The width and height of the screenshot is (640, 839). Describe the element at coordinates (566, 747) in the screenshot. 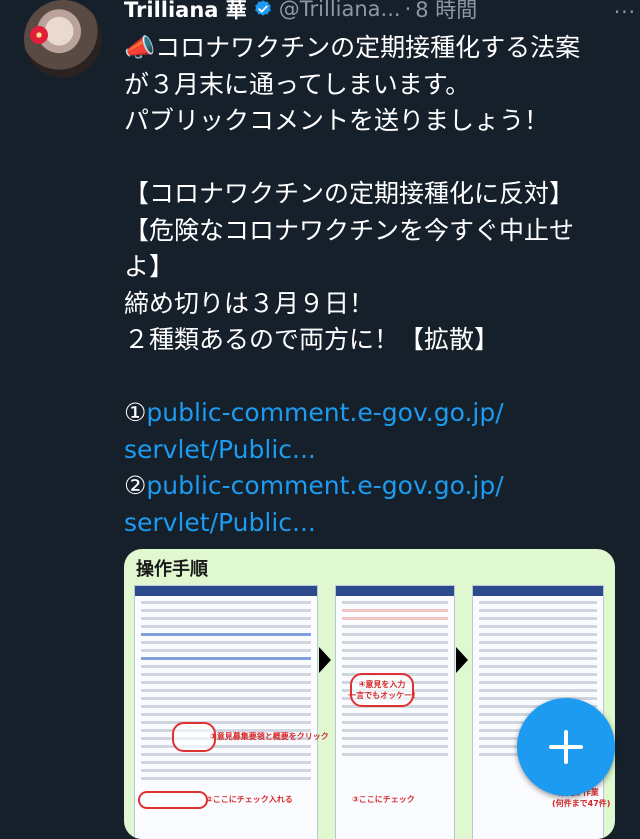

I see `compose-tweet-button` at that location.